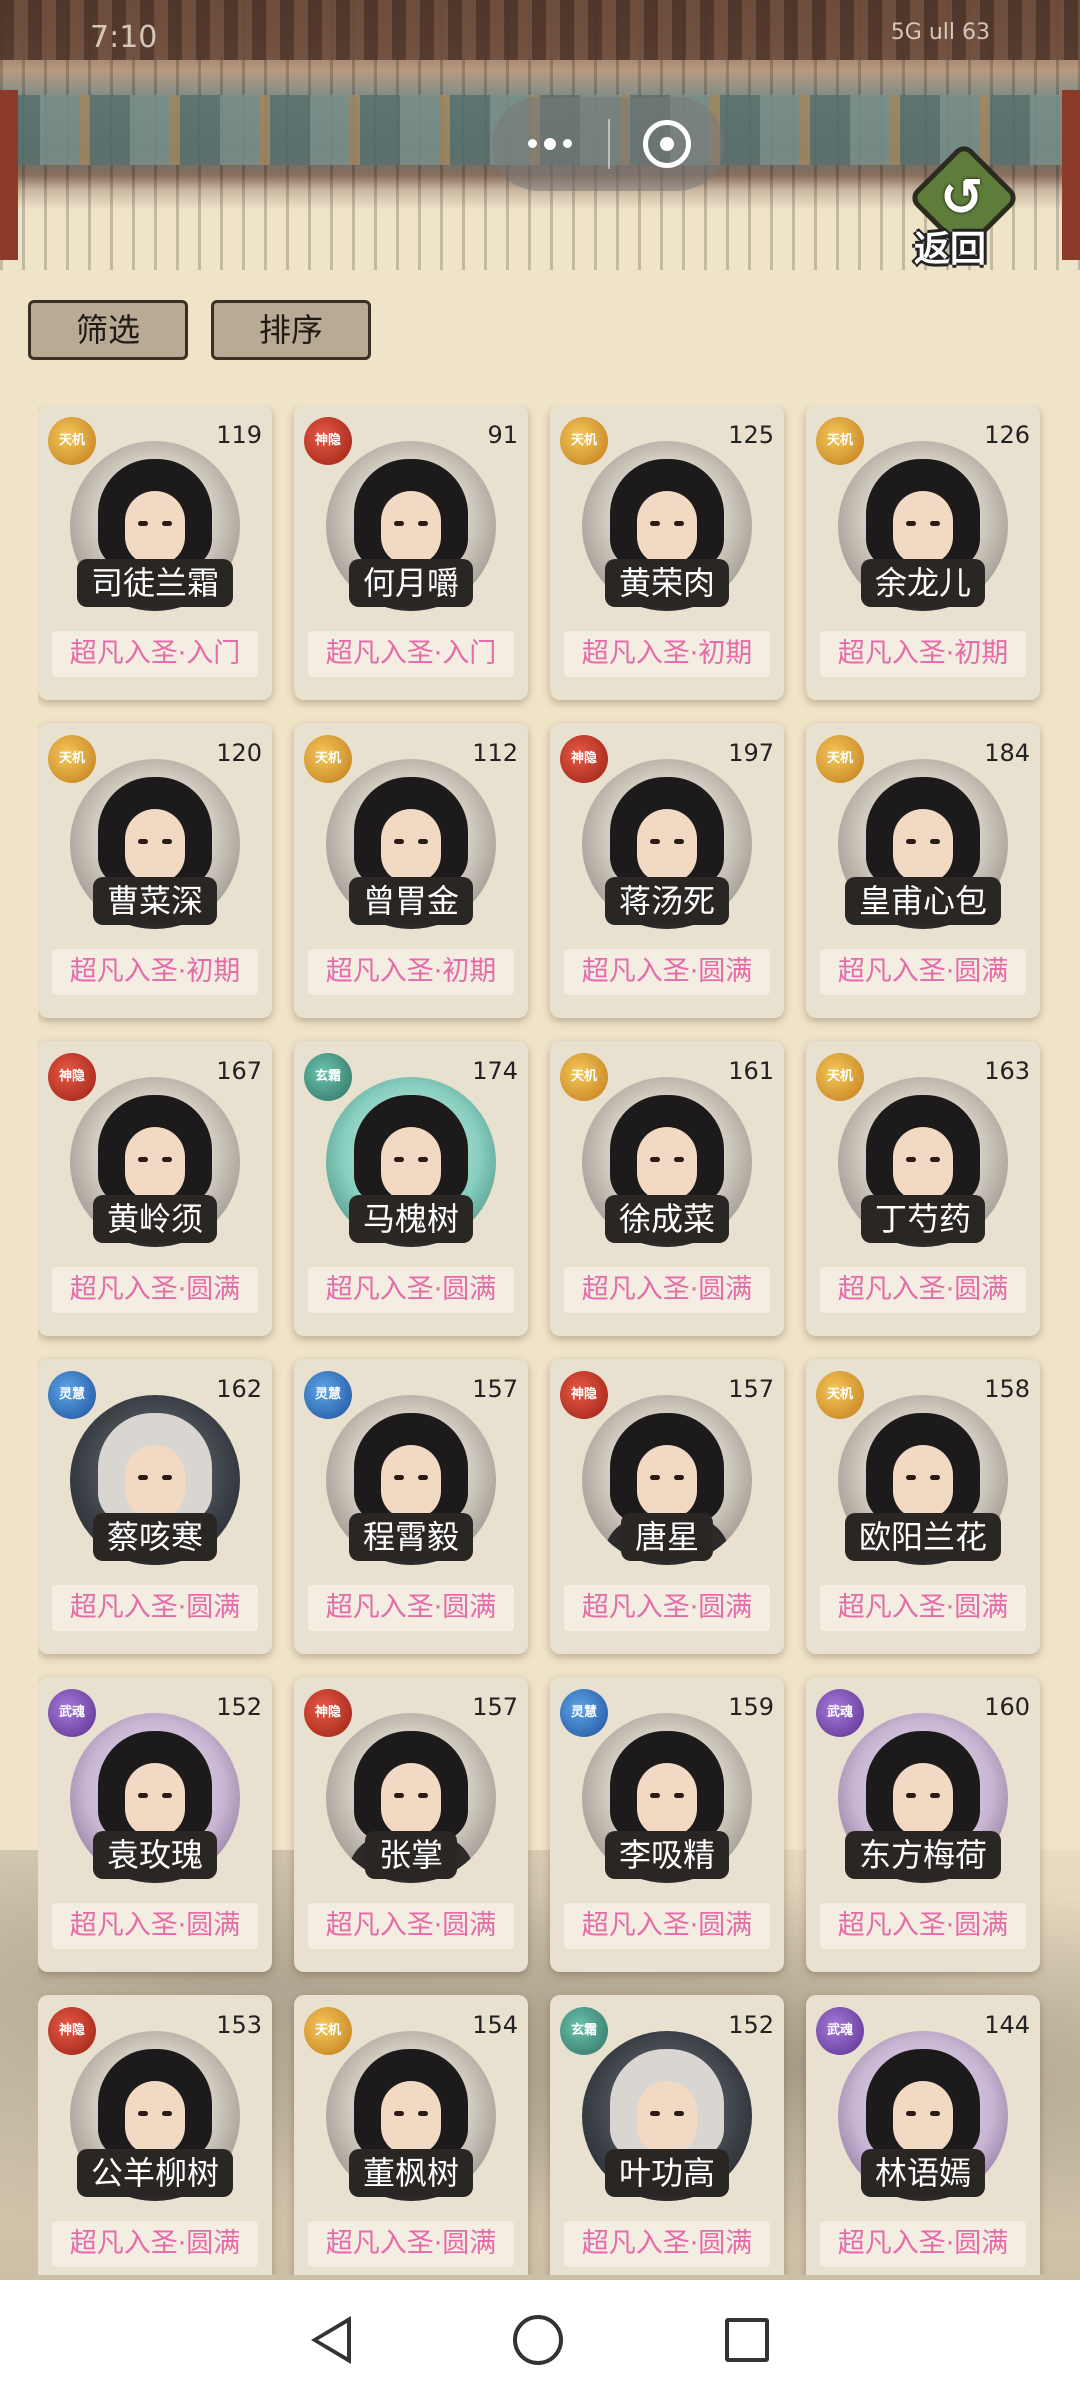 The height and width of the screenshot is (2400, 1080). Describe the element at coordinates (108, 330) in the screenshot. I see `filter-button: 筛选` at that location.